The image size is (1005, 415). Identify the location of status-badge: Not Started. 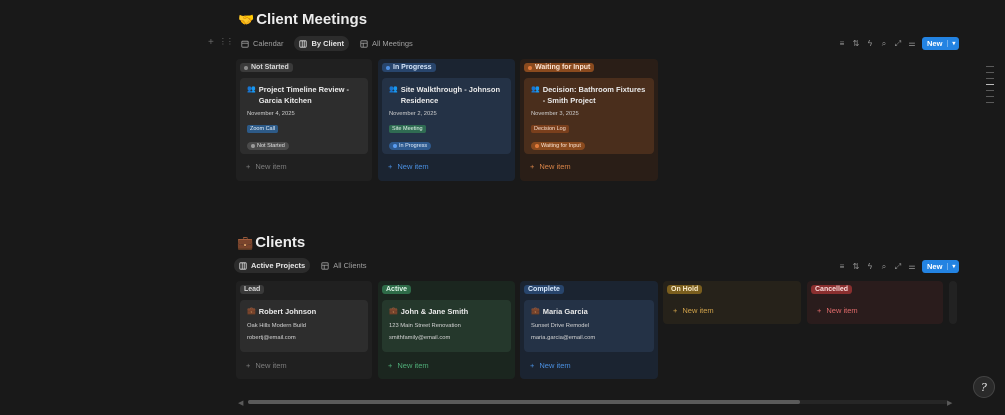
(268, 146).